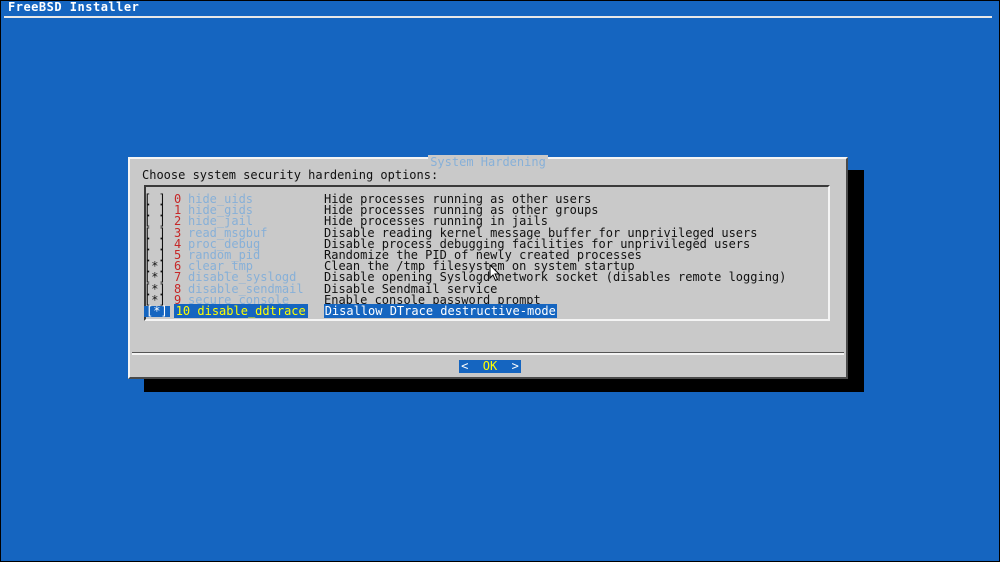  Describe the element at coordinates (515, 366) in the screenshot. I see `ok-right-bracket: >` at that location.